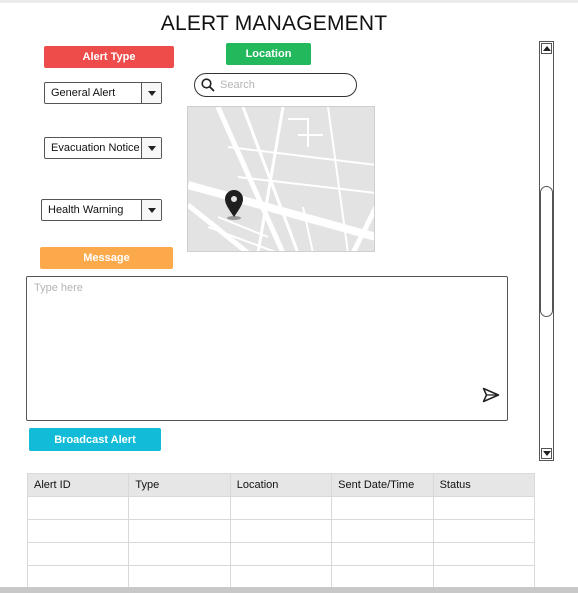 This screenshot has height=593, width=578. I want to click on broadcast-alert-button: Broadcast Alert, so click(95, 439).